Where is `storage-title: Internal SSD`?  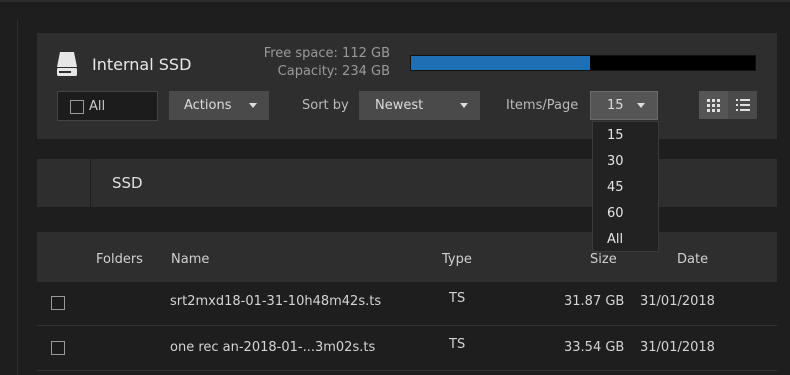
storage-title: Internal SSD is located at coordinates (142, 64).